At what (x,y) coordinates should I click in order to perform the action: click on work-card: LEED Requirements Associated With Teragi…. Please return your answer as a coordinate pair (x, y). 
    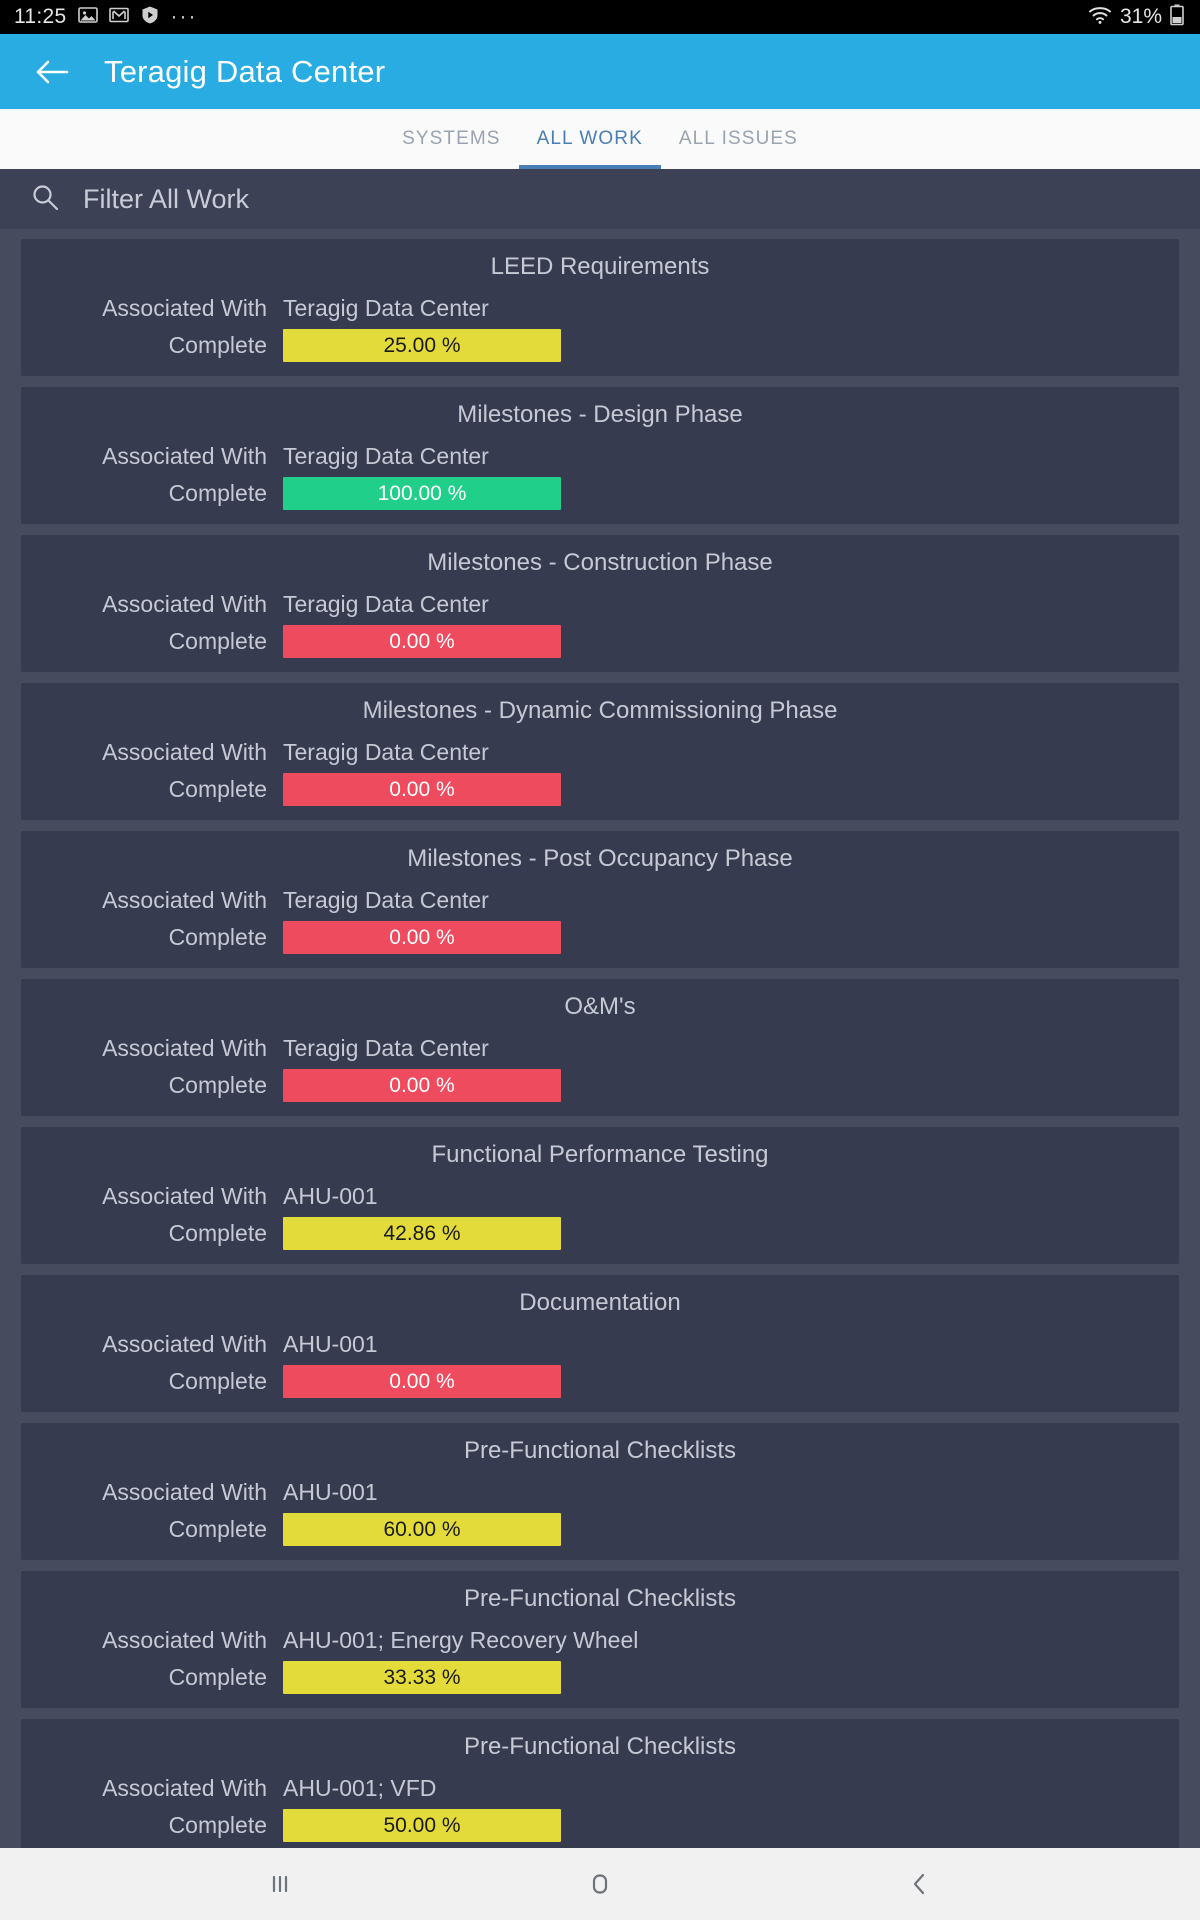
    Looking at the image, I should click on (600, 307).